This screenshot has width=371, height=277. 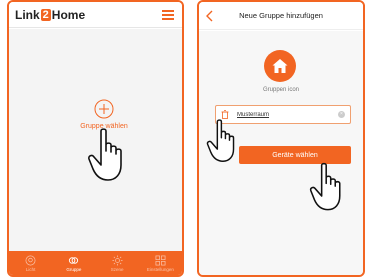 I want to click on app-header: Neue Gruppe hinzufügen, so click(x=281, y=16).